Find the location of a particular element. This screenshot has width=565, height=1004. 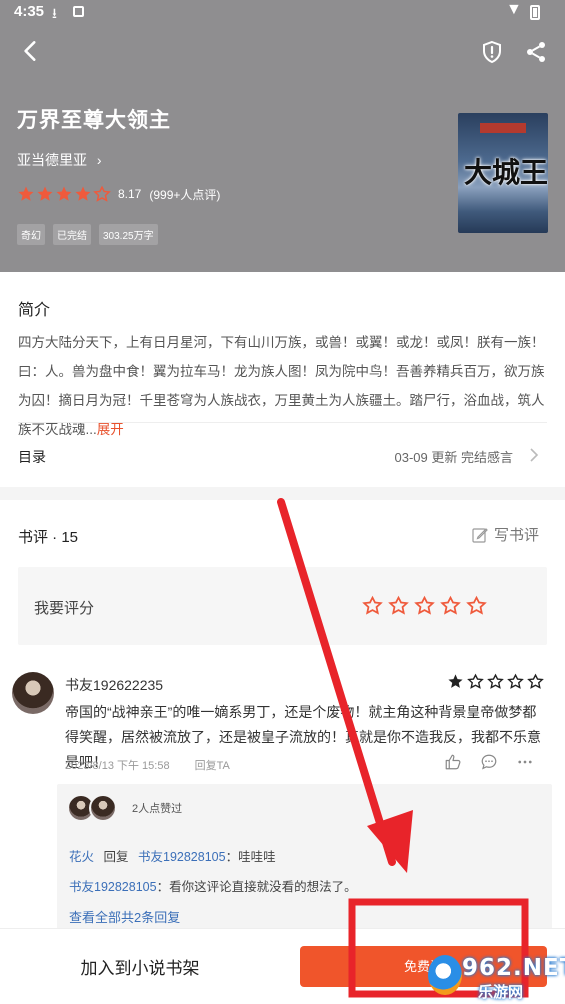

rate-label: 我要评分 is located at coordinates (64, 608).